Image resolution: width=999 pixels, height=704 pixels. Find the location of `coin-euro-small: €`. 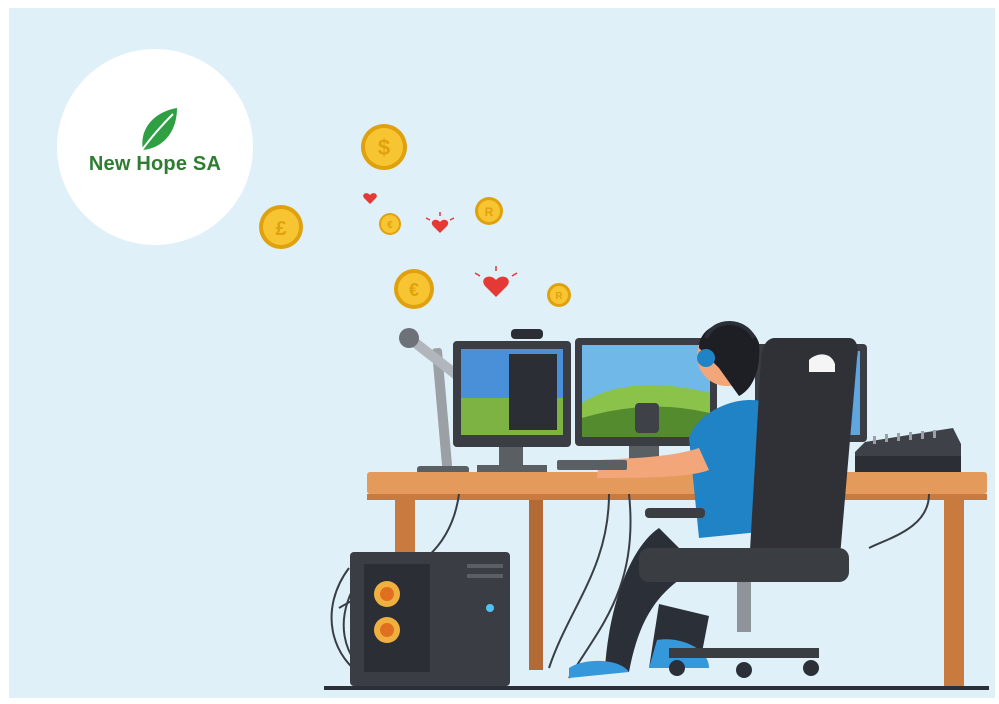

coin-euro-small: € is located at coordinates (390, 224).